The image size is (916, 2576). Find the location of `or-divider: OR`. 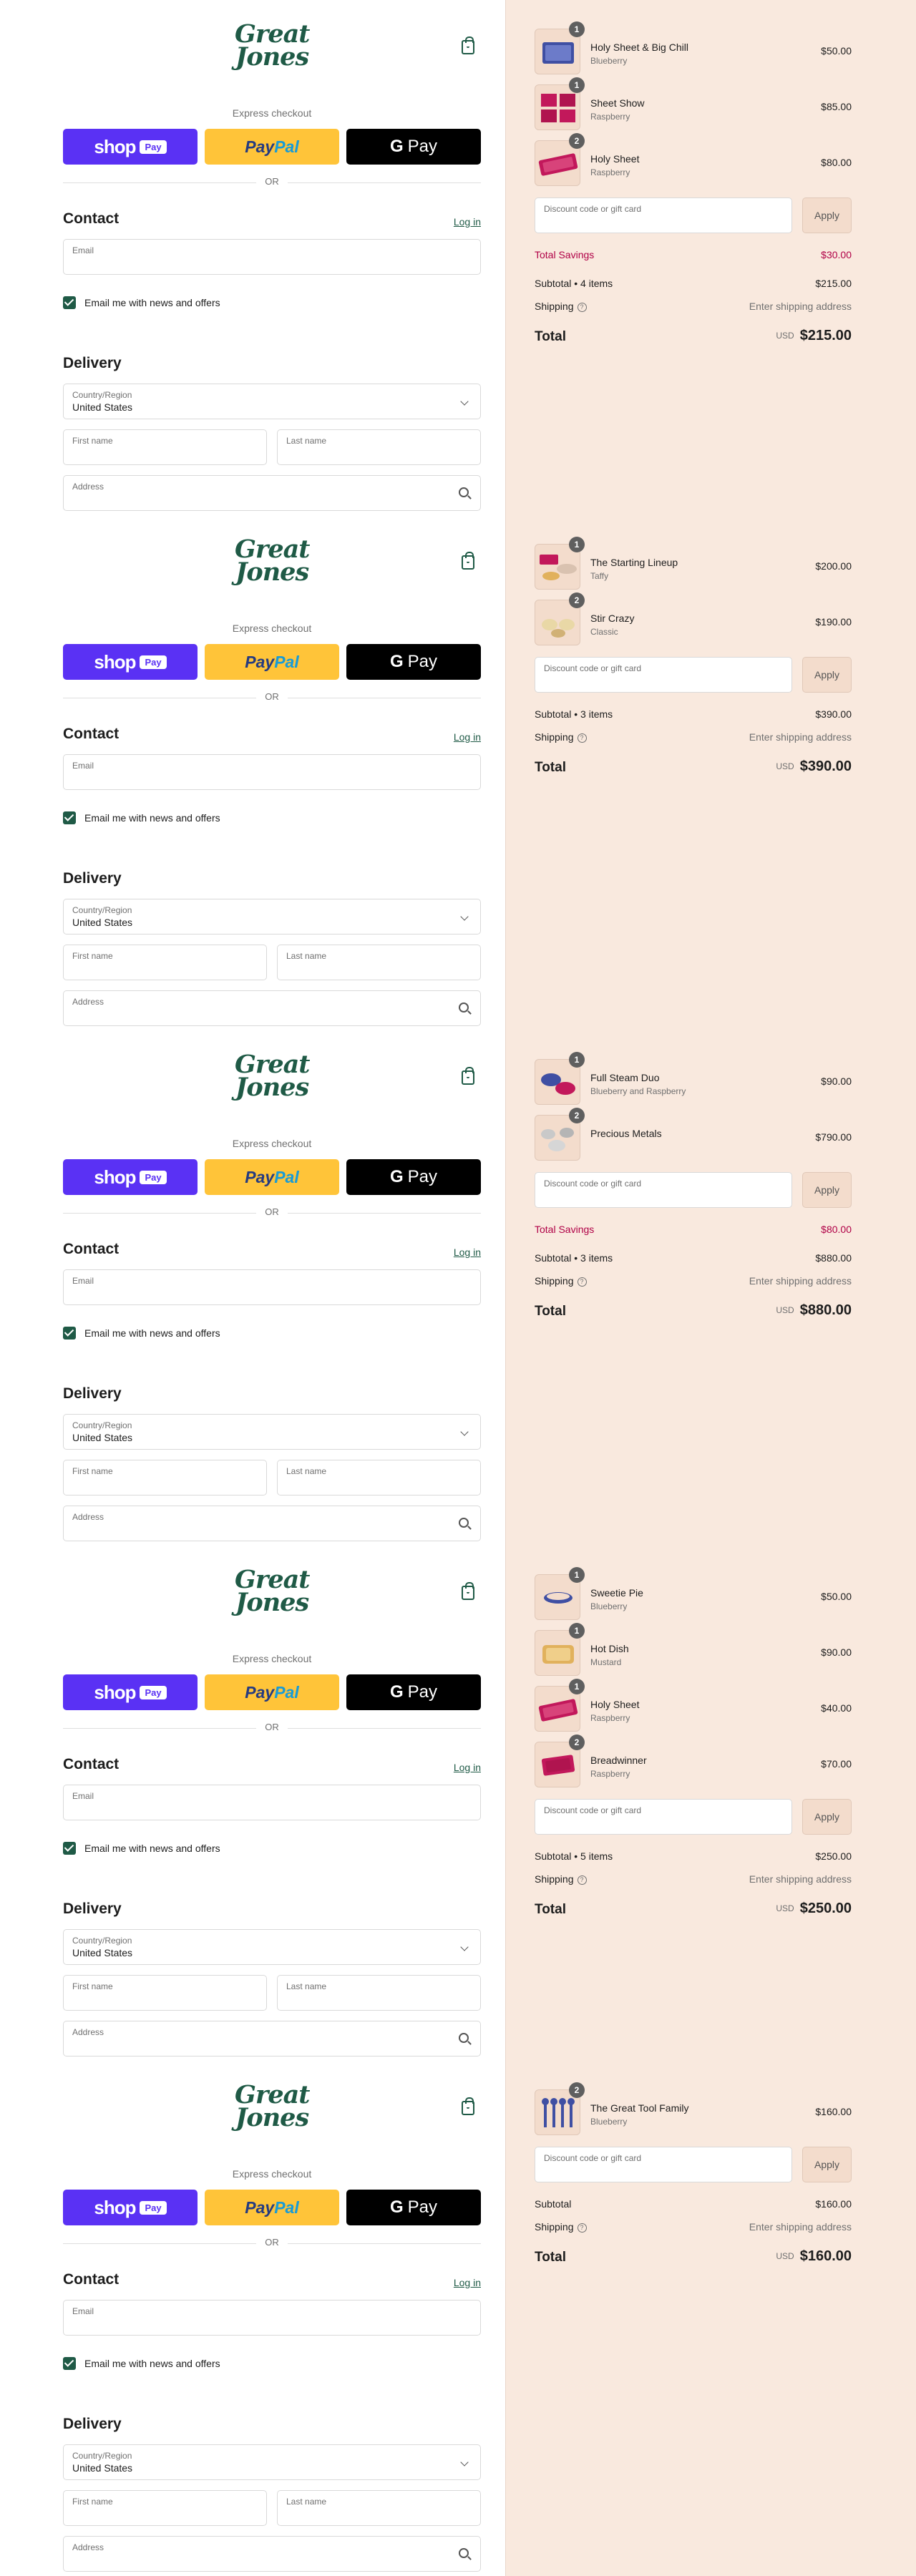

or-divider: OR is located at coordinates (272, 1213).